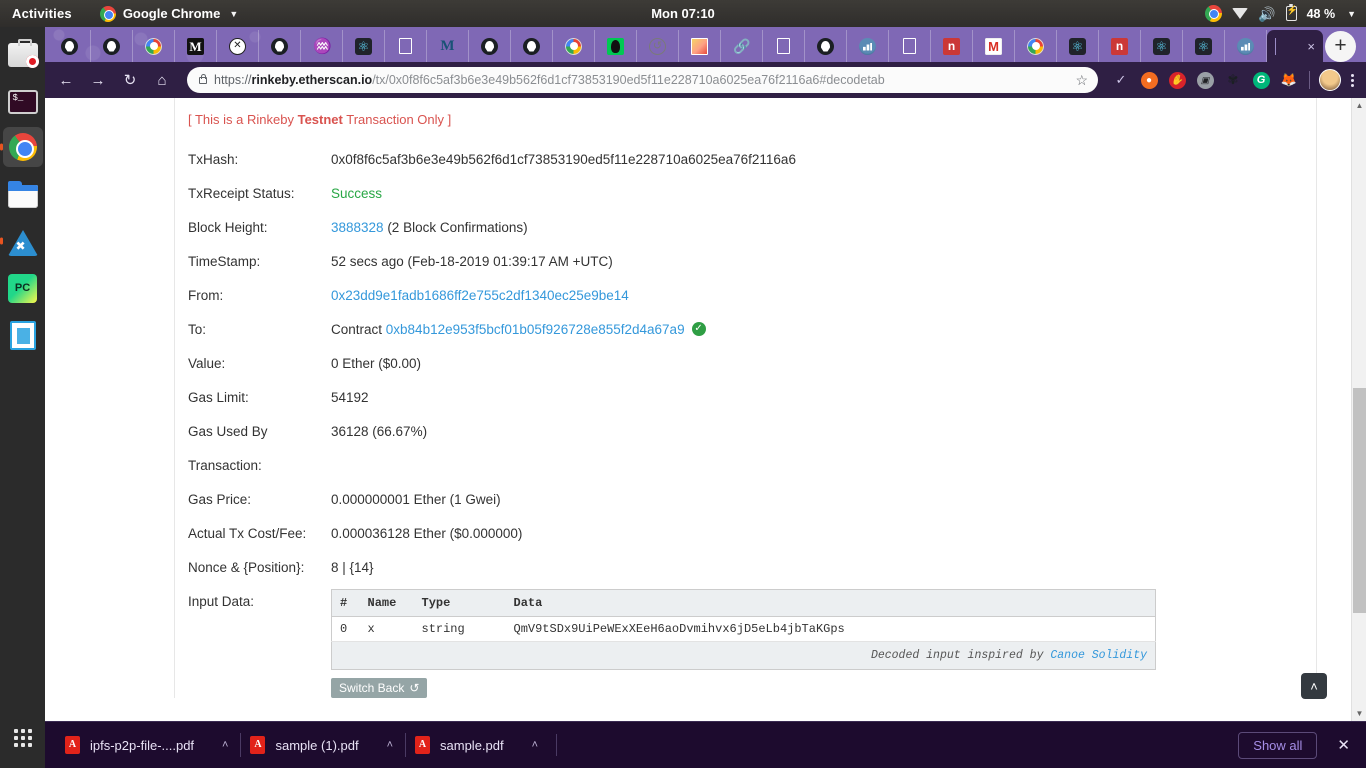 Image resolution: width=1366 pixels, height=768 pixels. What do you see at coordinates (107, 13) in the screenshot?
I see `chrome-icon` at bounding box center [107, 13].